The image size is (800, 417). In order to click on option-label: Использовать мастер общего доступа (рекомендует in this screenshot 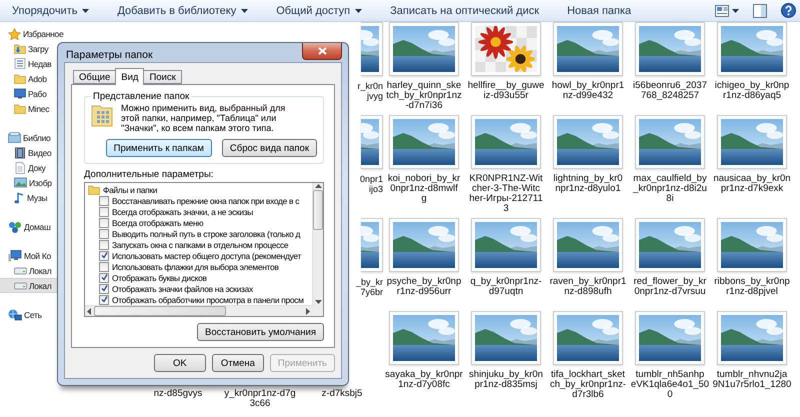, I will do `click(207, 255)`.